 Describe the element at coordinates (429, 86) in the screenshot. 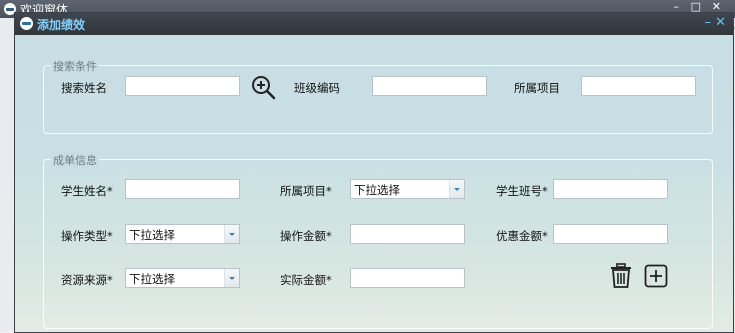

I see `class-code-input` at that location.